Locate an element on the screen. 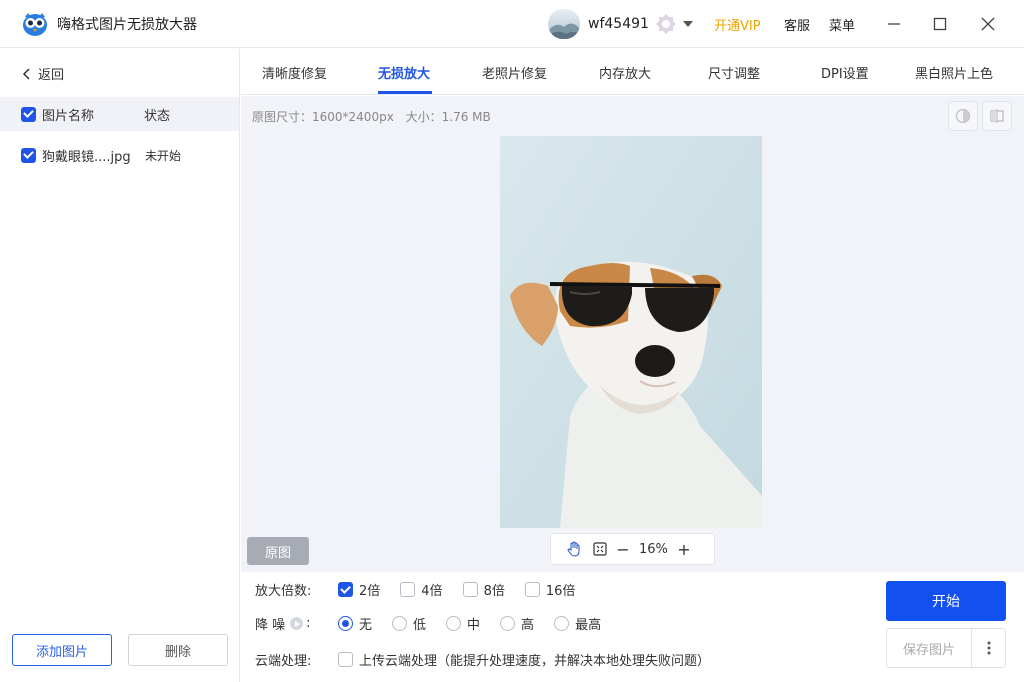 The height and width of the screenshot is (682, 1024). file-status: 未开始 is located at coordinates (163, 155).